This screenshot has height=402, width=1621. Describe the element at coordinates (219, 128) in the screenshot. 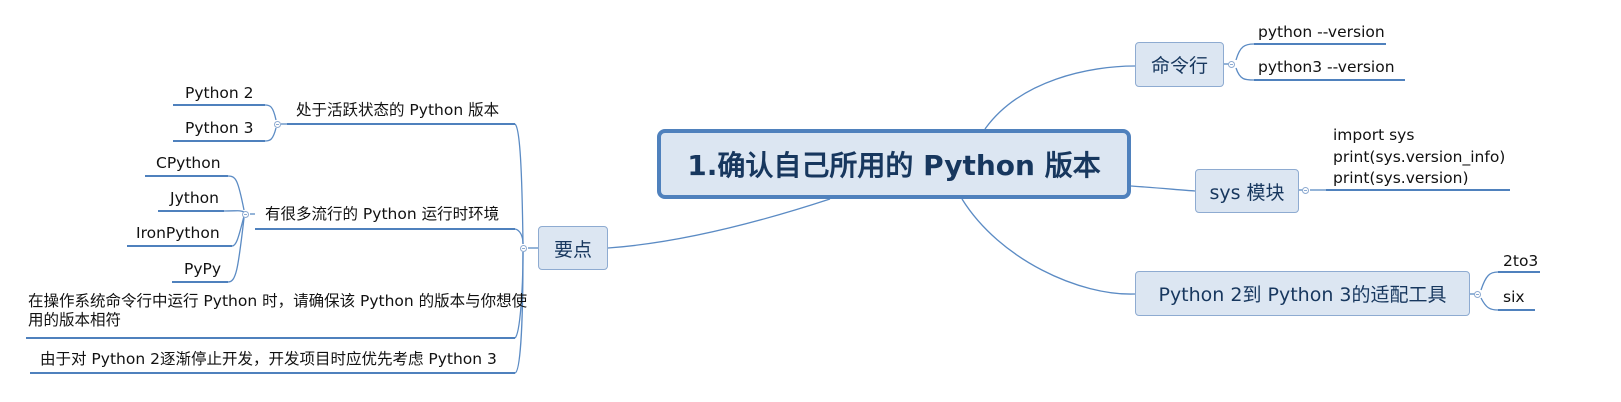

I see `version-item-python3: Python 3` at that location.